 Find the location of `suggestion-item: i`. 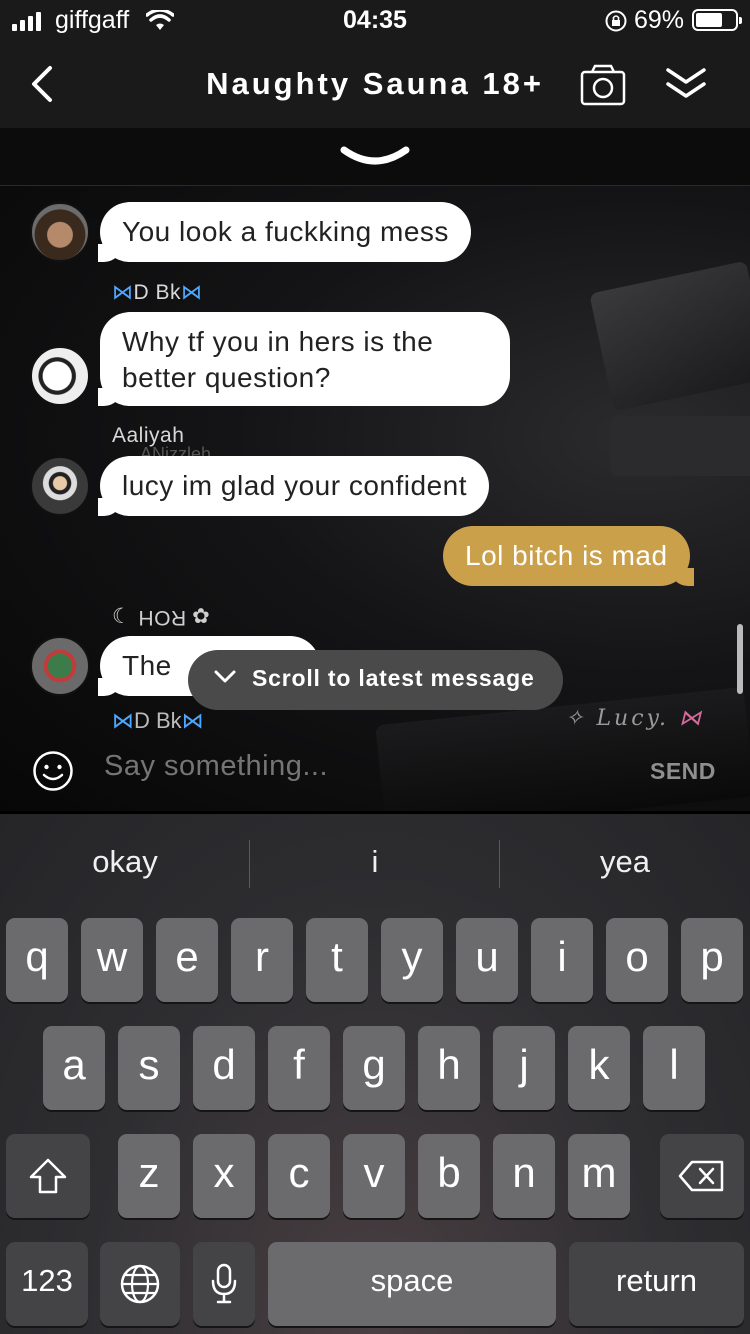

suggestion-item: i is located at coordinates (375, 862).